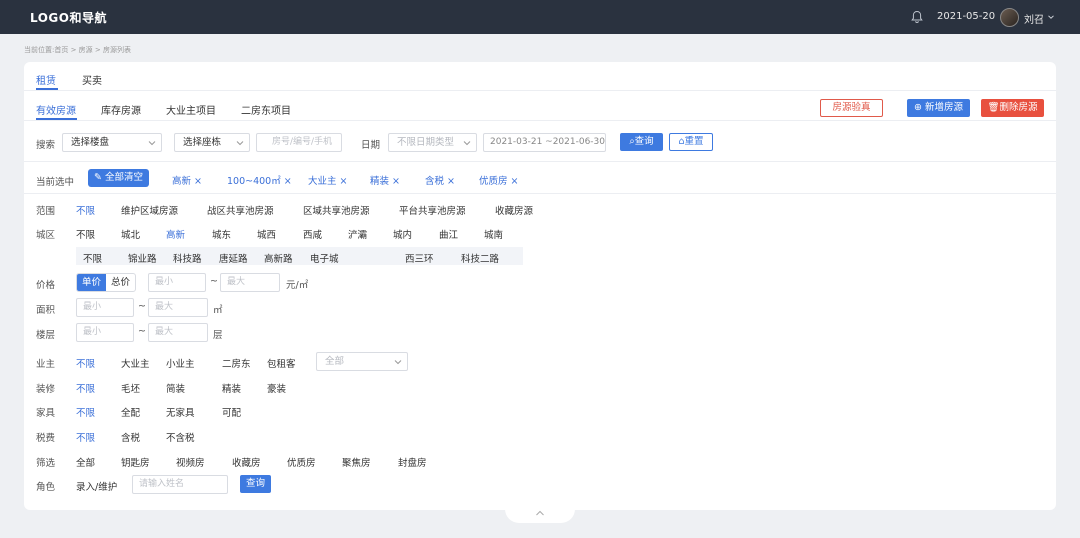 This screenshot has width=1080, height=538. What do you see at coordinates (177, 282) in the screenshot?
I see `price-min-input: 最小` at bounding box center [177, 282].